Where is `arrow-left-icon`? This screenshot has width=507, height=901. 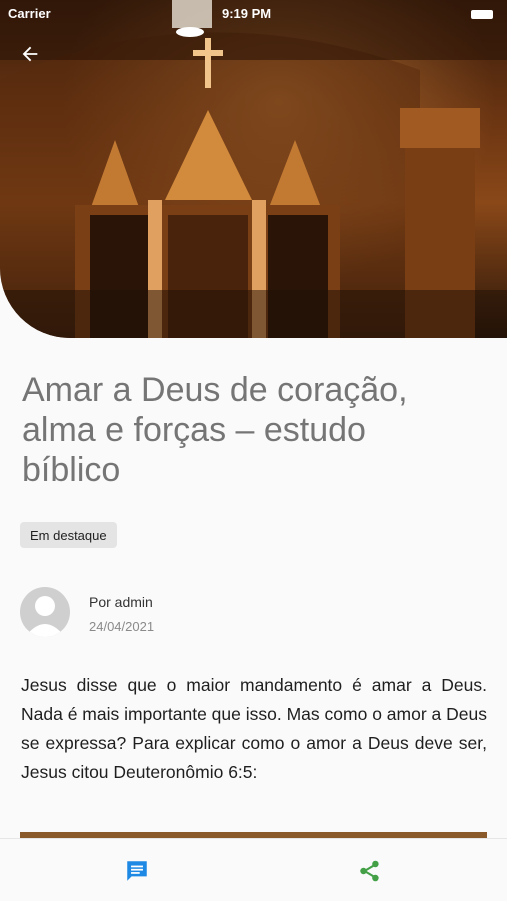
arrow-left-icon is located at coordinates (30, 54).